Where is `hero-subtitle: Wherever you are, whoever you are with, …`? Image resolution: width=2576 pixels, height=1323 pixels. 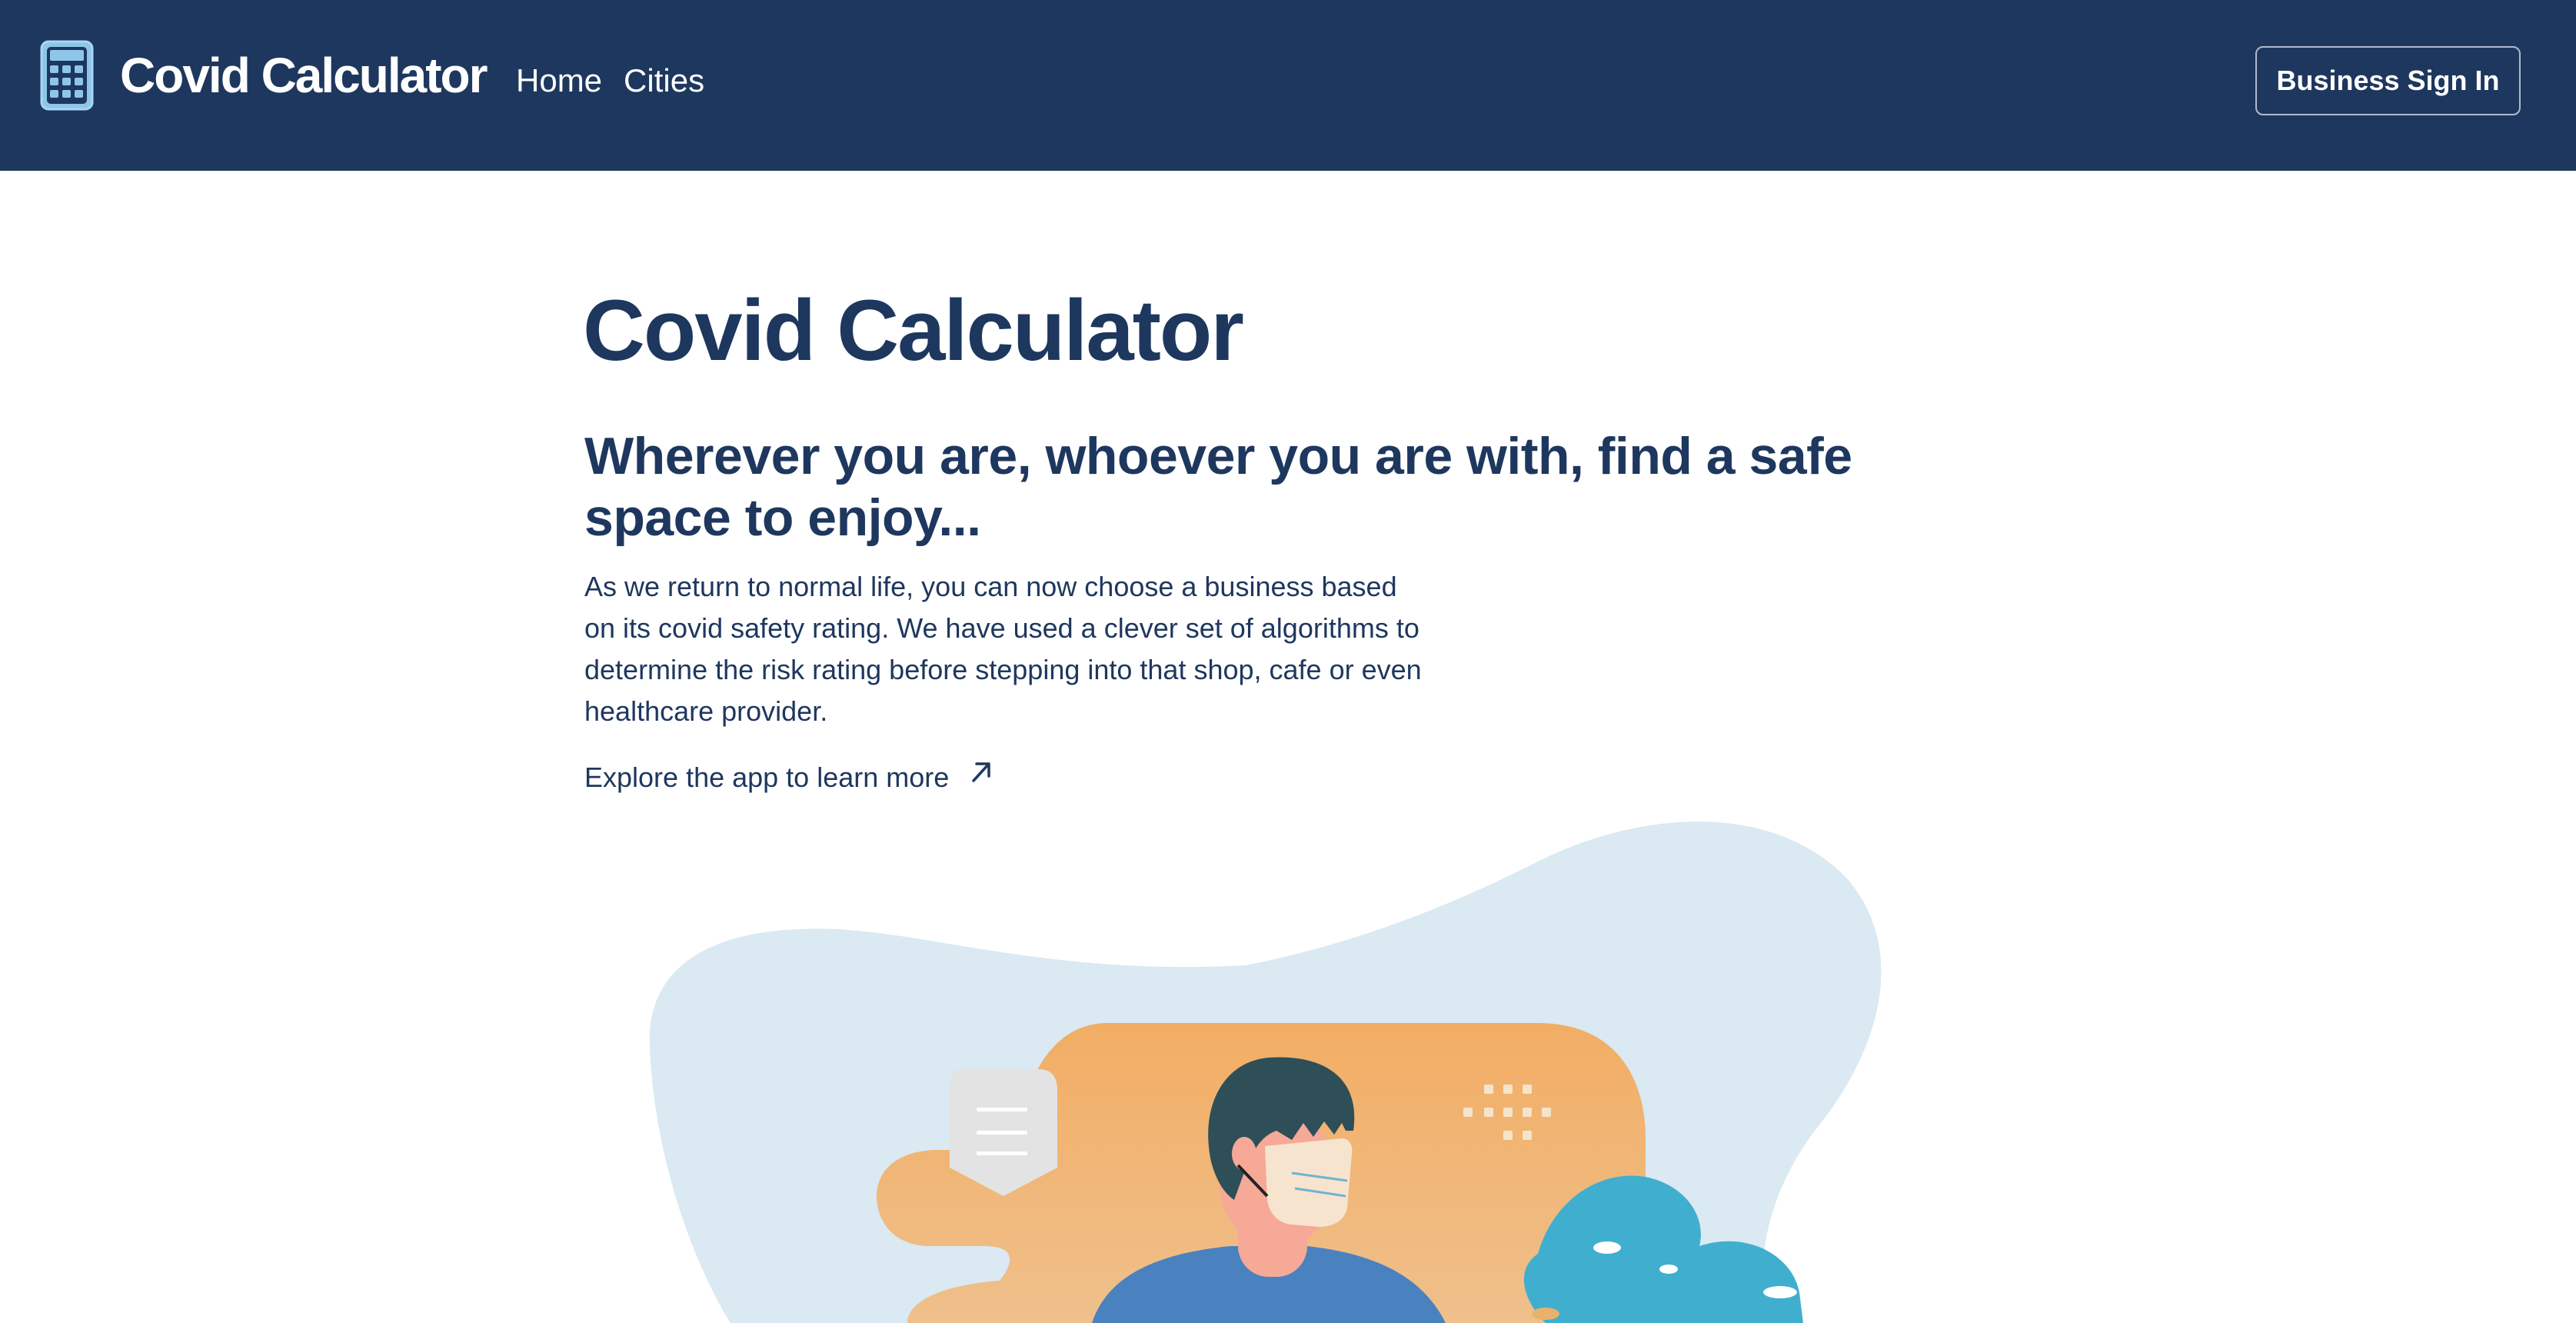 hero-subtitle: Wherever you are, whoever you are with, … is located at coordinates (1218, 487).